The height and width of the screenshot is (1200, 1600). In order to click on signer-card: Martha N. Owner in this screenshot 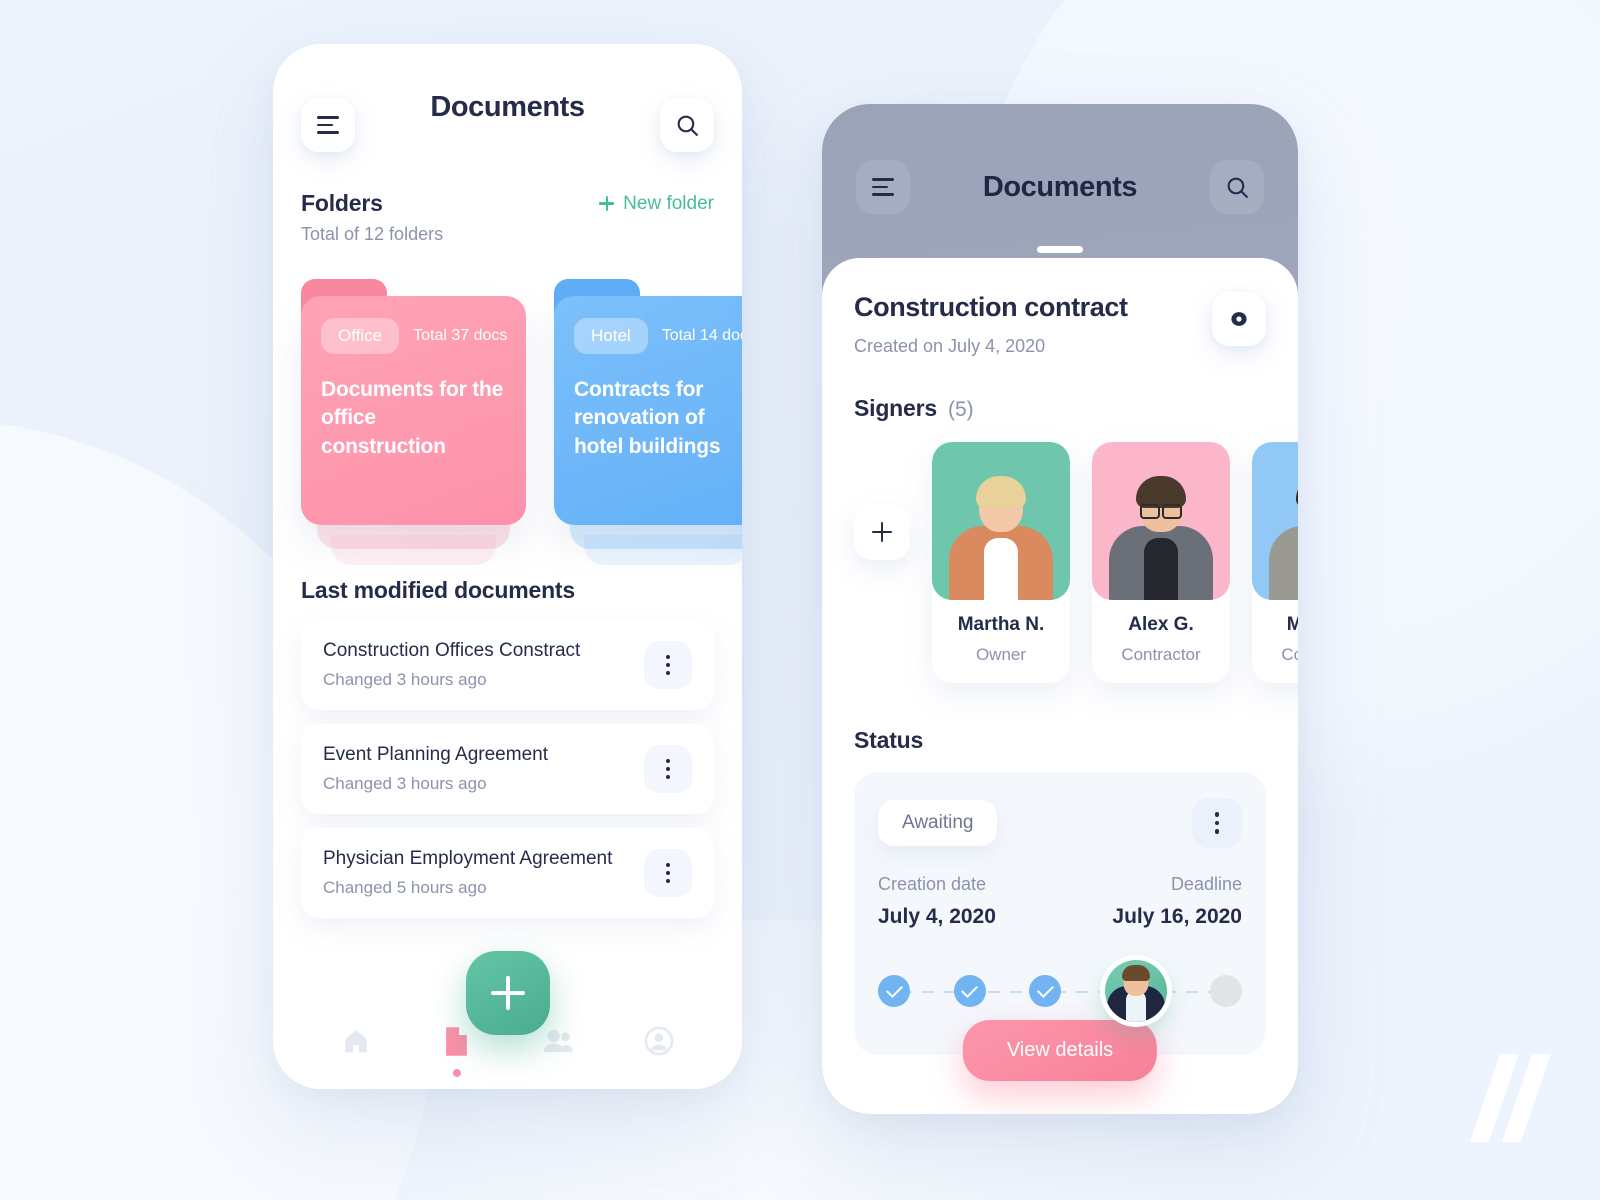, I will do `click(1001, 562)`.